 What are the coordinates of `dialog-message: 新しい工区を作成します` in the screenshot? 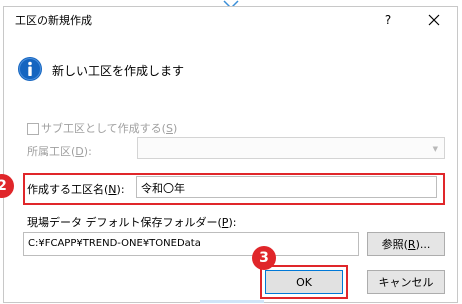 It's located at (118, 71).